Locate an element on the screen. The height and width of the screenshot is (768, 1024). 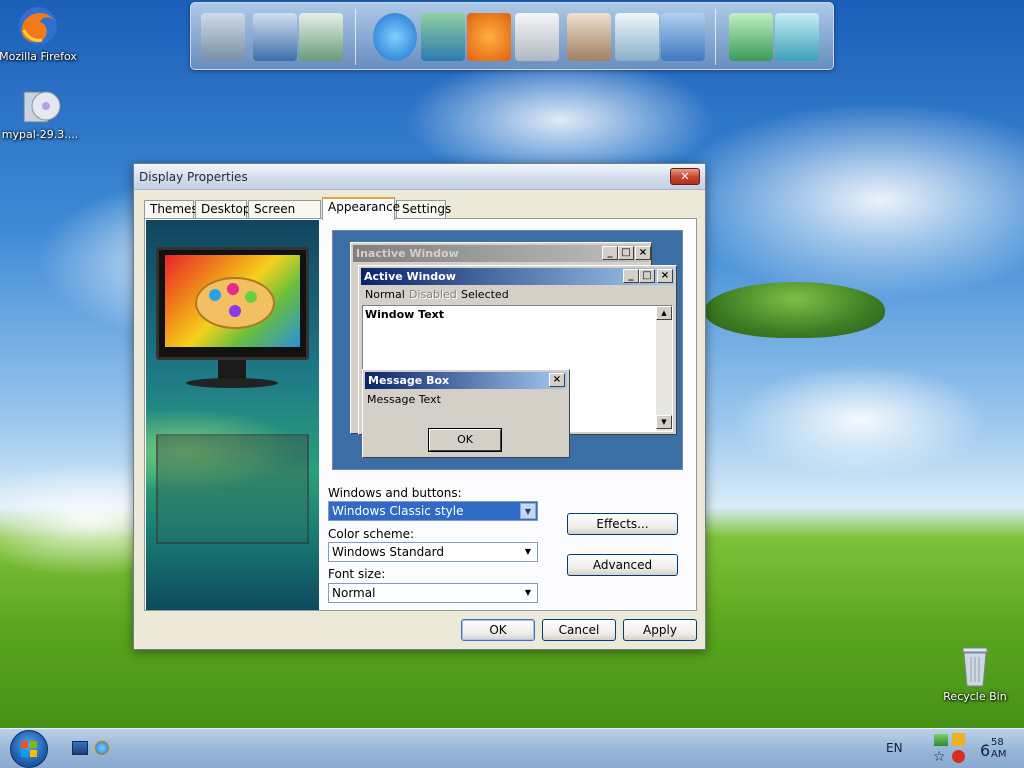
windows-and-buttons-select: Windows Classic style ▼ is located at coordinates (433, 511).